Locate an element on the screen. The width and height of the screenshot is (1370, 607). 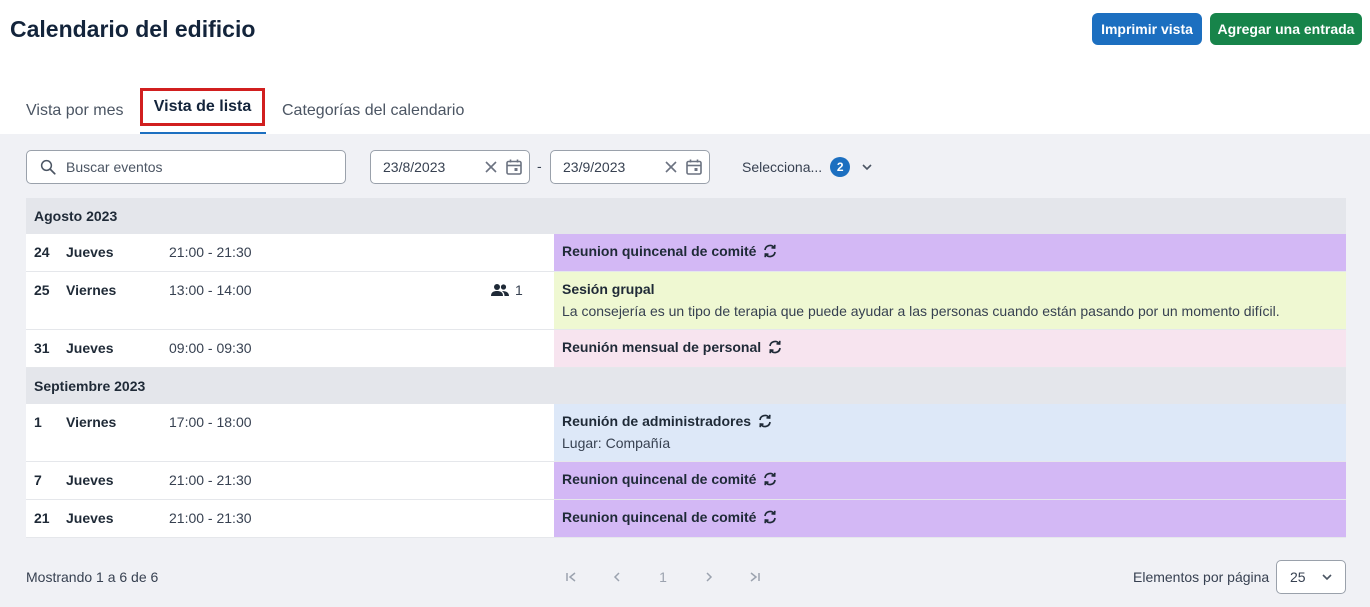
per-page-select: 25 is located at coordinates (1311, 577).